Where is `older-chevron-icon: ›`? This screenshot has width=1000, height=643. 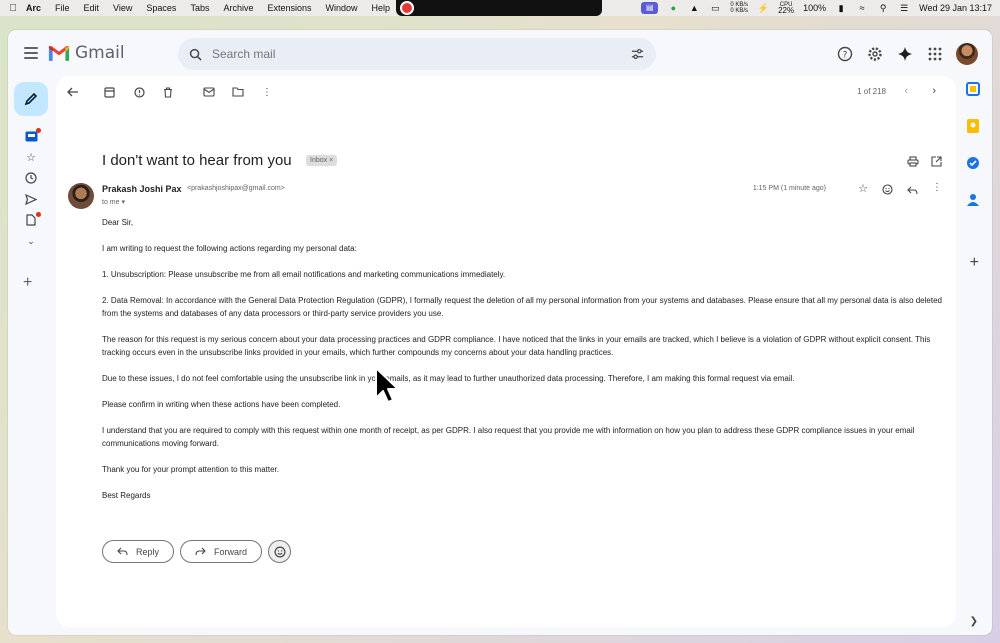 older-chevron-icon: › is located at coordinates (934, 91).